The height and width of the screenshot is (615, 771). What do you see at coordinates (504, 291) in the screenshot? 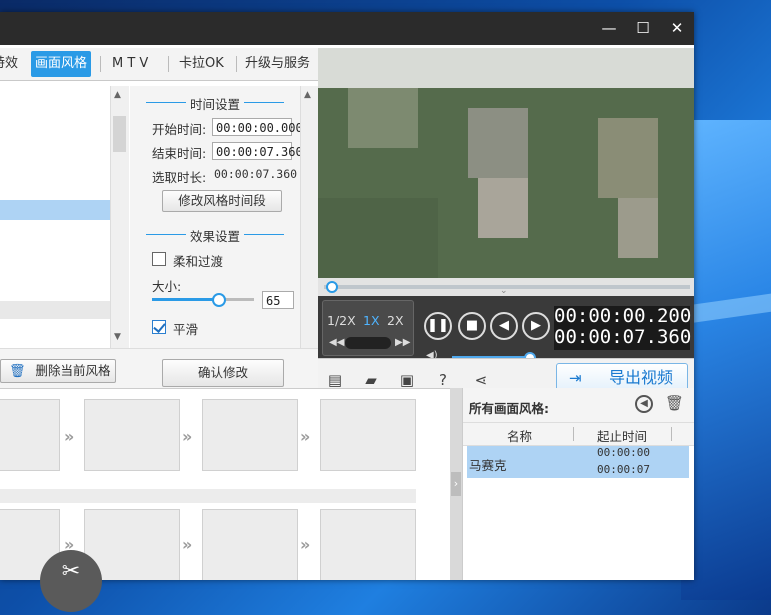
I see `chevron-down-icon: ⌄` at bounding box center [504, 291].